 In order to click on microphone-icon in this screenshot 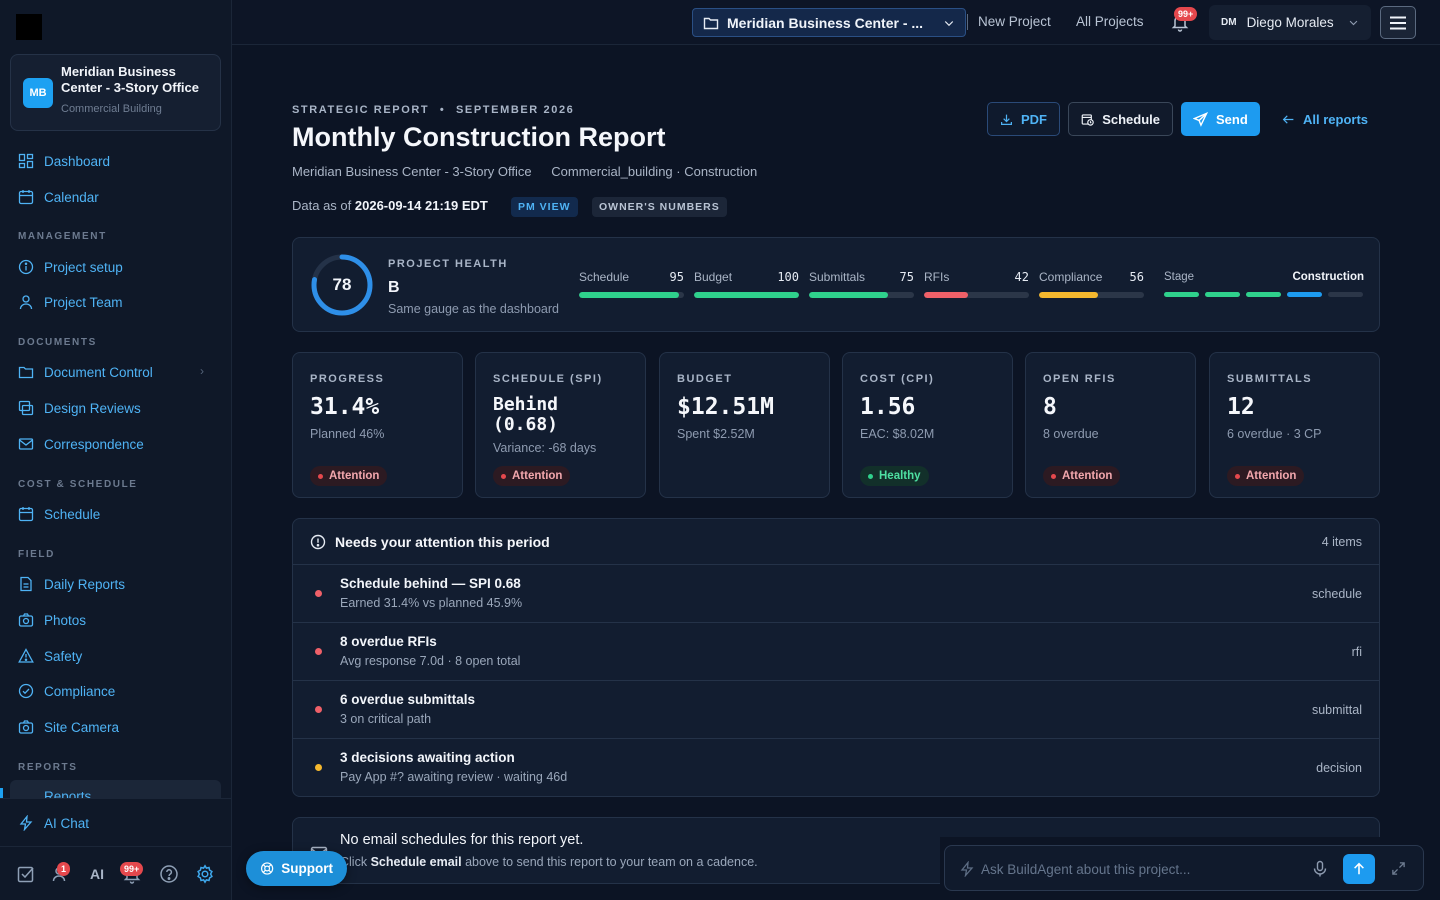, I will do `click(1320, 869)`.